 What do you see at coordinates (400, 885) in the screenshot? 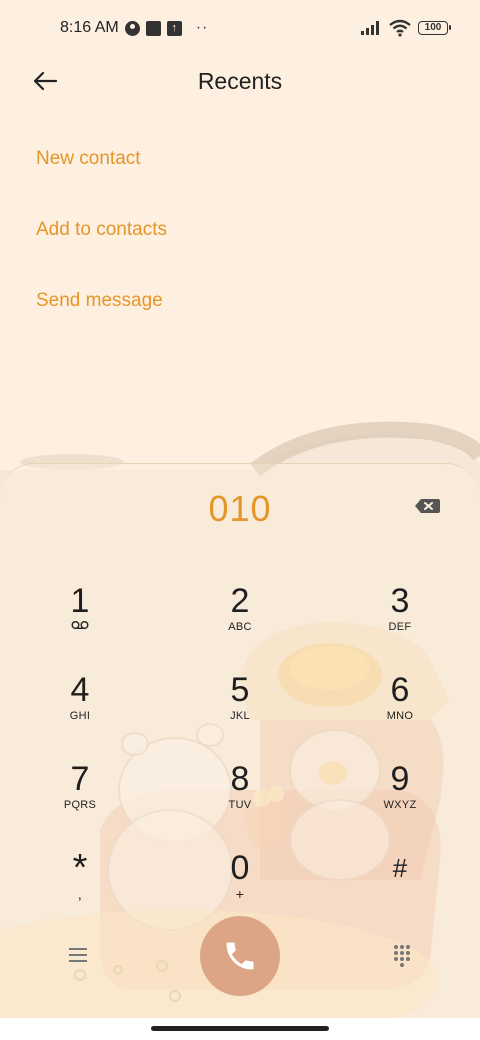
I see `key-hash: #` at bounding box center [400, 885].